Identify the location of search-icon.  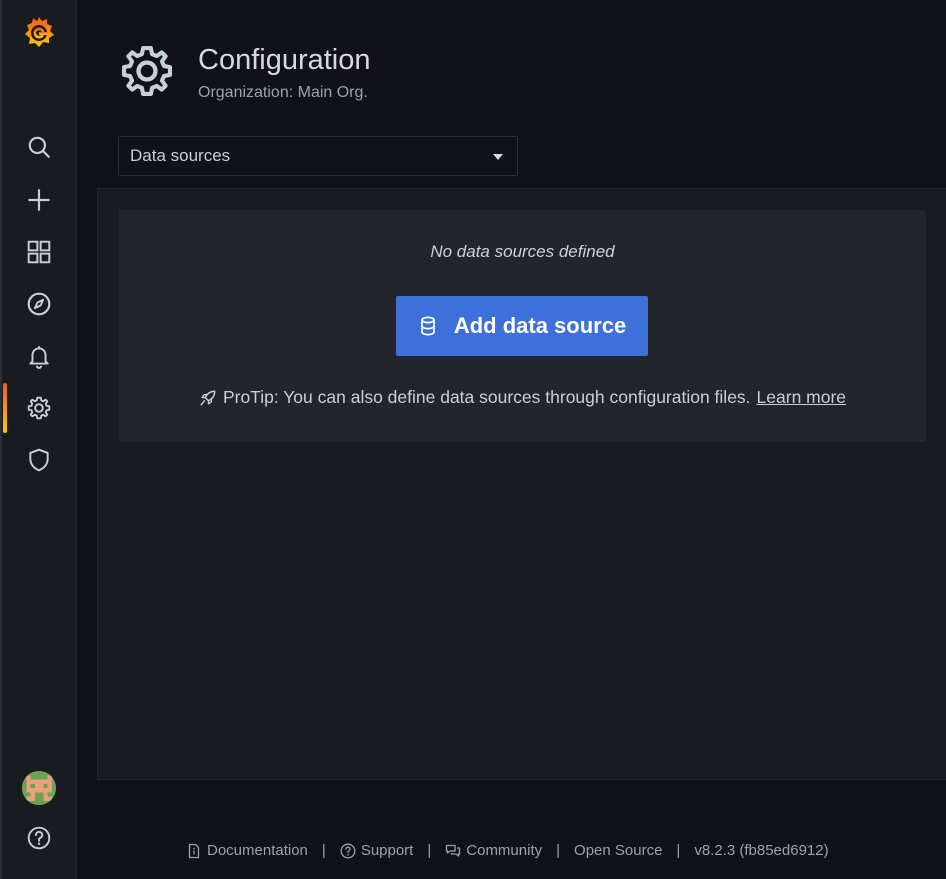
(39, 147).